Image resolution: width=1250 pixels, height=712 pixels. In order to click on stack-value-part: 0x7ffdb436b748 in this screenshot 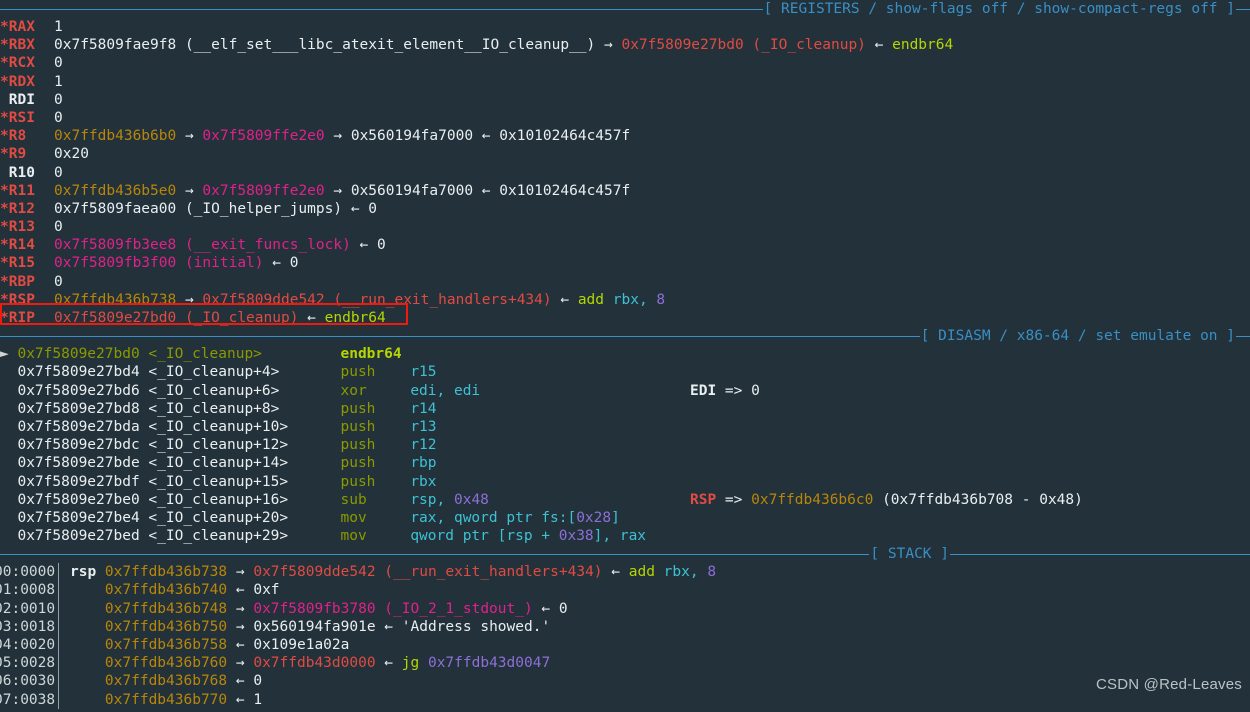, I will do `click(166, 608)`.